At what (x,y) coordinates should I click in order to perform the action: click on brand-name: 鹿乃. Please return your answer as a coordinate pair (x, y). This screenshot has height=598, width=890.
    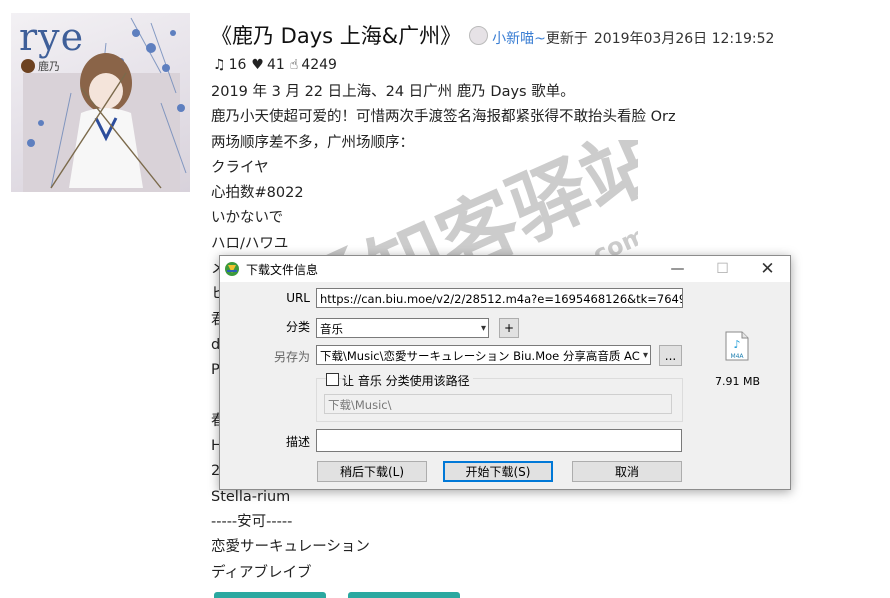
    Looking at the image, I should click on (49, 66).